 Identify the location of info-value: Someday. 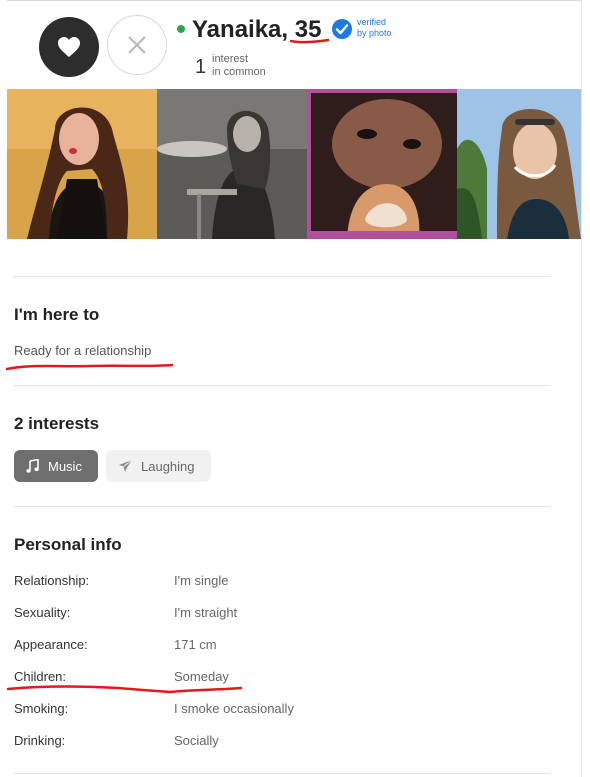
(201, 676).